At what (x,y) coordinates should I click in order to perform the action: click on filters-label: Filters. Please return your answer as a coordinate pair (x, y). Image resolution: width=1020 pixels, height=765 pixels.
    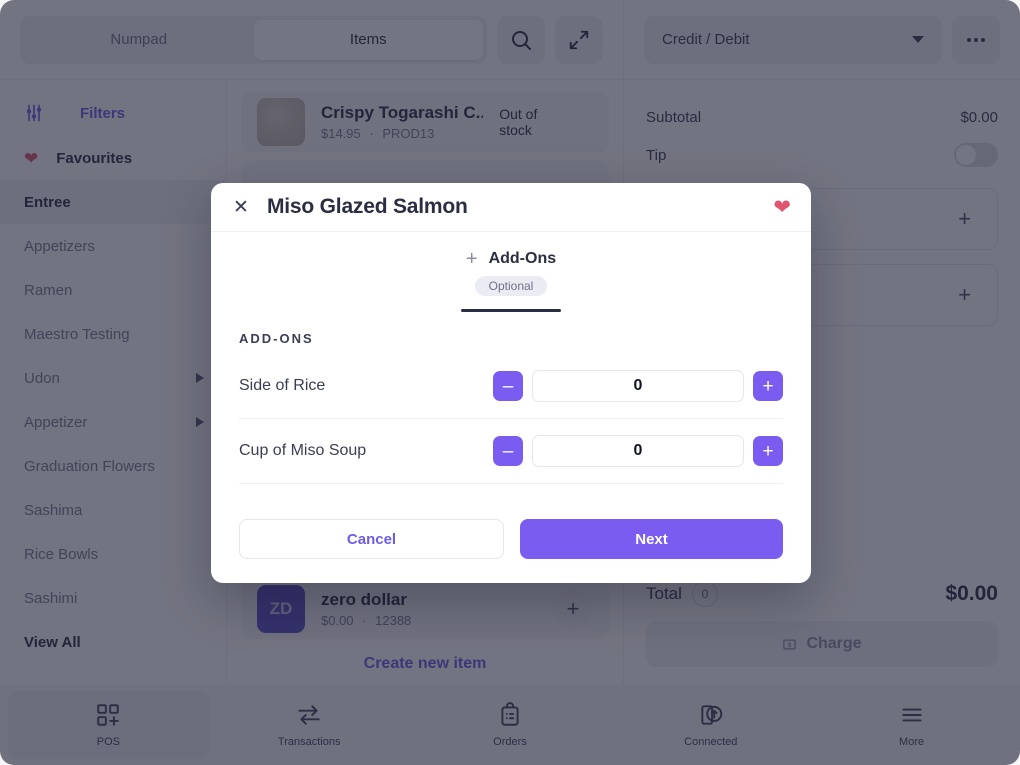
    Looking at the image, I should click on (103, 113).